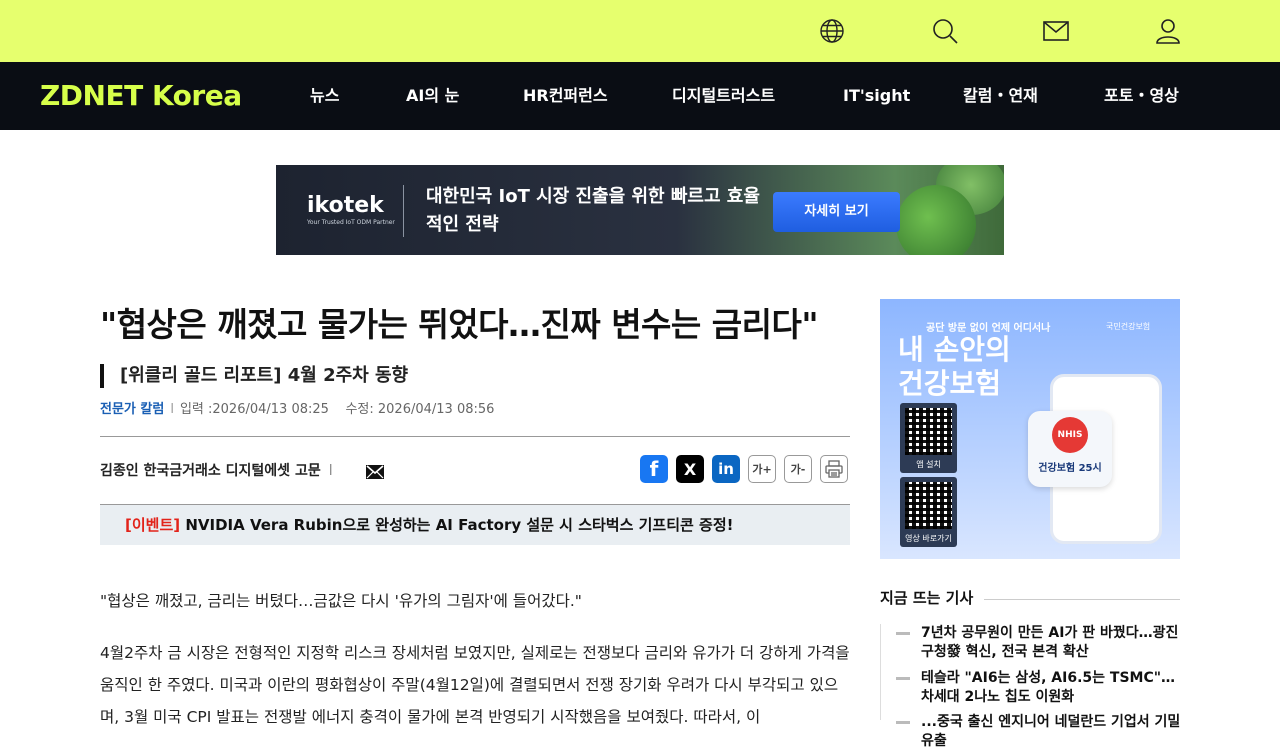 The image size is (1280, 751). I want to click on share-facebook-icon: f, so click(654, 469).